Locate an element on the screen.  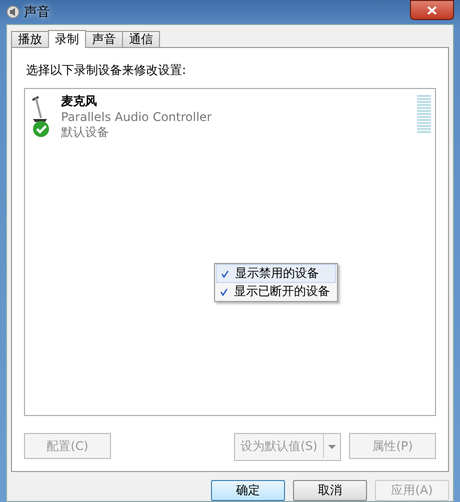
close-icon is located at coordinates (432, 10).